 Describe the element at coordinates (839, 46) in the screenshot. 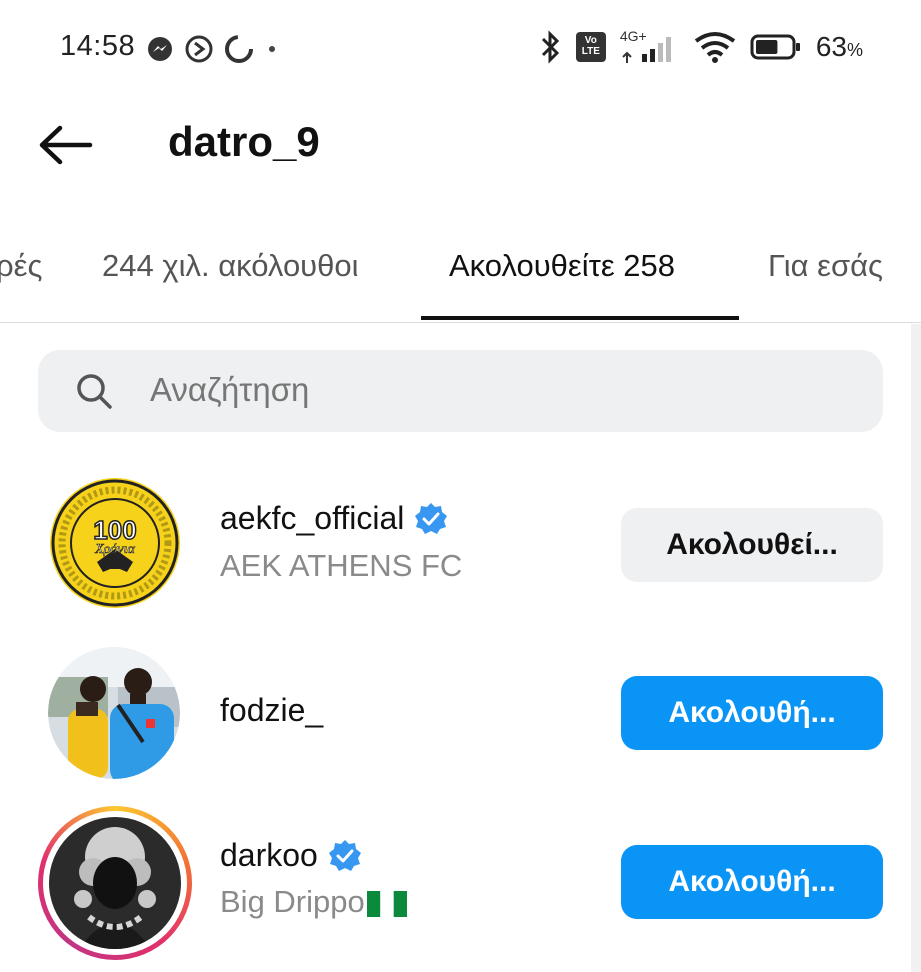

I see `battery-percent: 63%` at that location.